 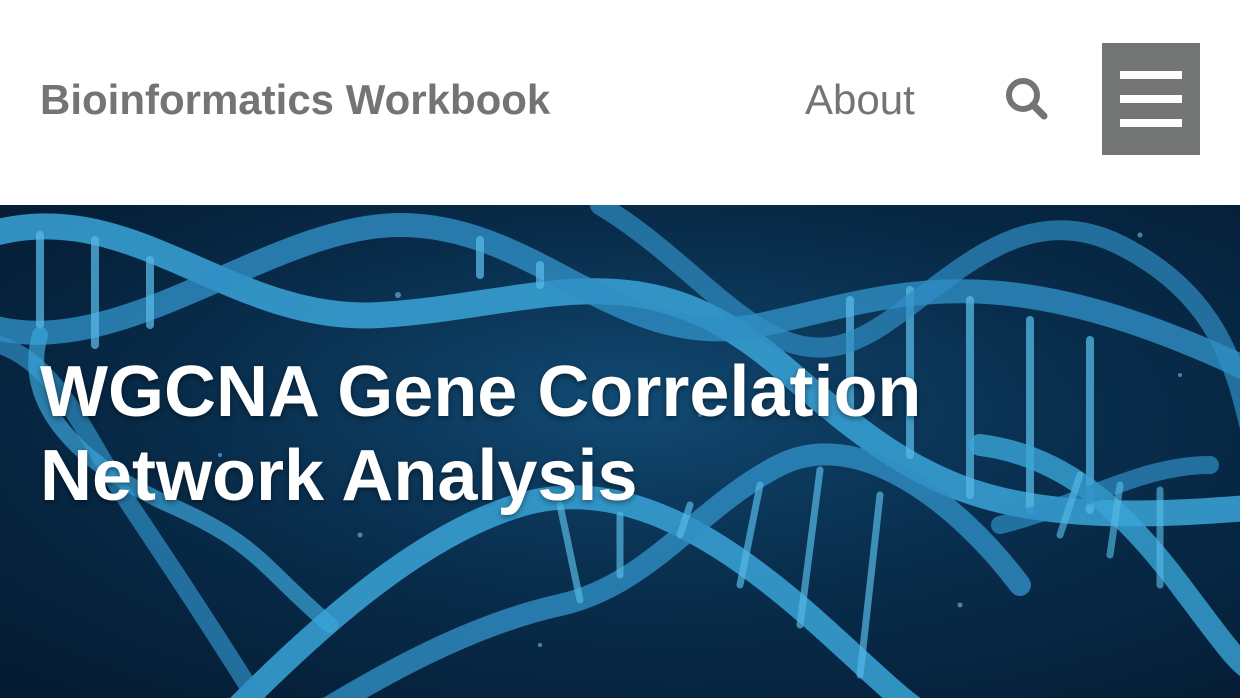 I want to click on menu-bar-top, so click(x=1151, y=75).